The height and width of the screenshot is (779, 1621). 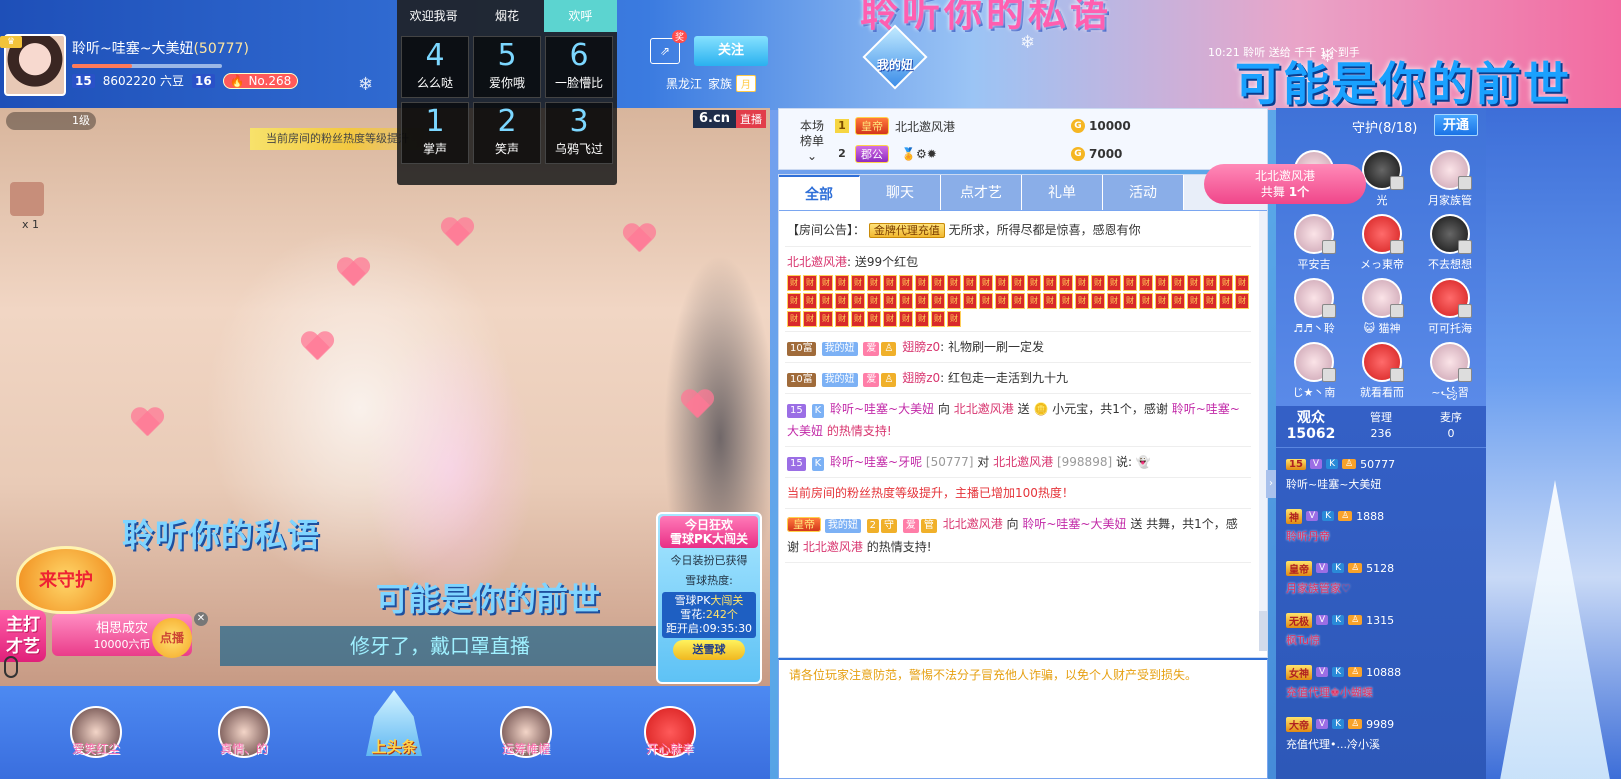 I want to click on chat-tab: 点才艺, so click(x=981, y=192).